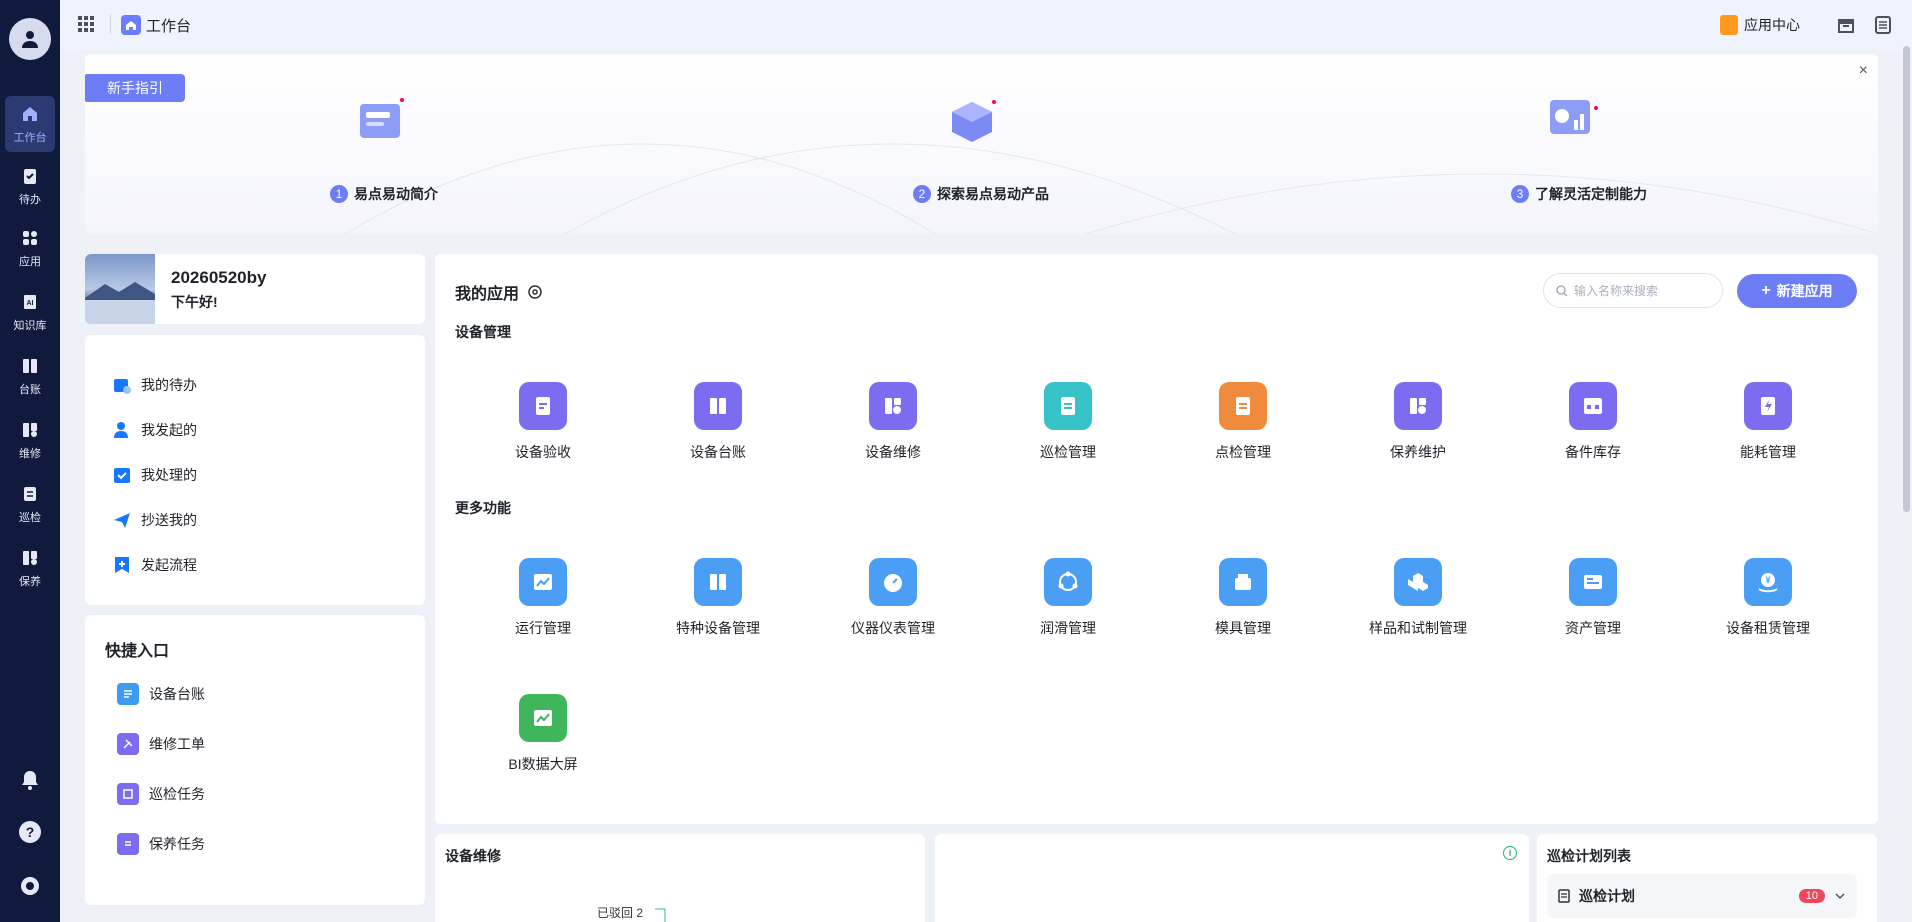 Image resolution: width=1912 pixels, height=922 pixels. Describe the element at coordinates (155, 430) in the screenshot. I see `todo-item-initiated: 我发起的` at that location.